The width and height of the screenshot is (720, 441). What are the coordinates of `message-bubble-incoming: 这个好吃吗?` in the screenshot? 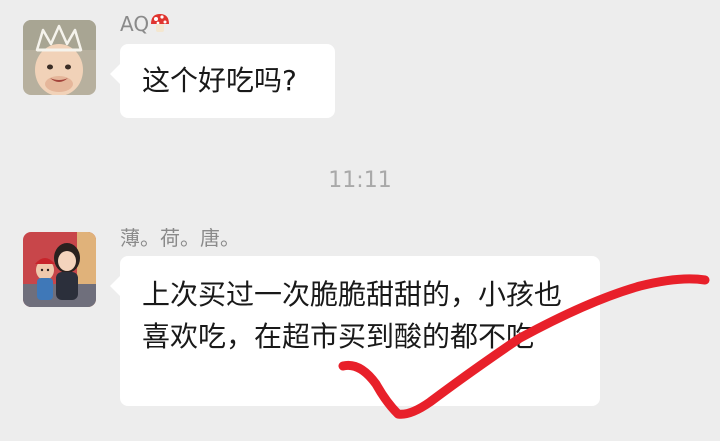 It's located at (222, 81).